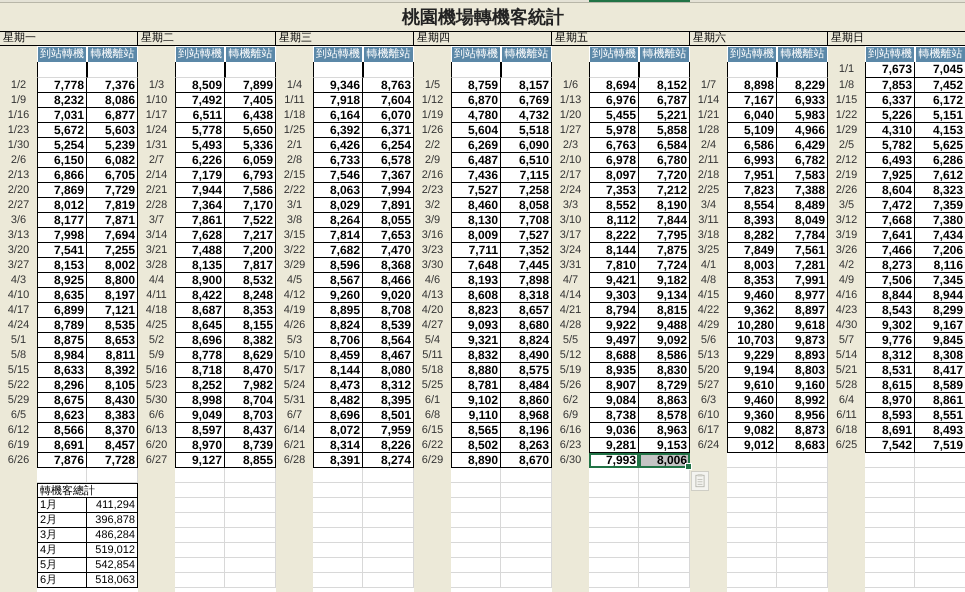  Describe the element at coordinates (940, 130) in the screenshot. I see `departure-cell: 4,153` at that location.